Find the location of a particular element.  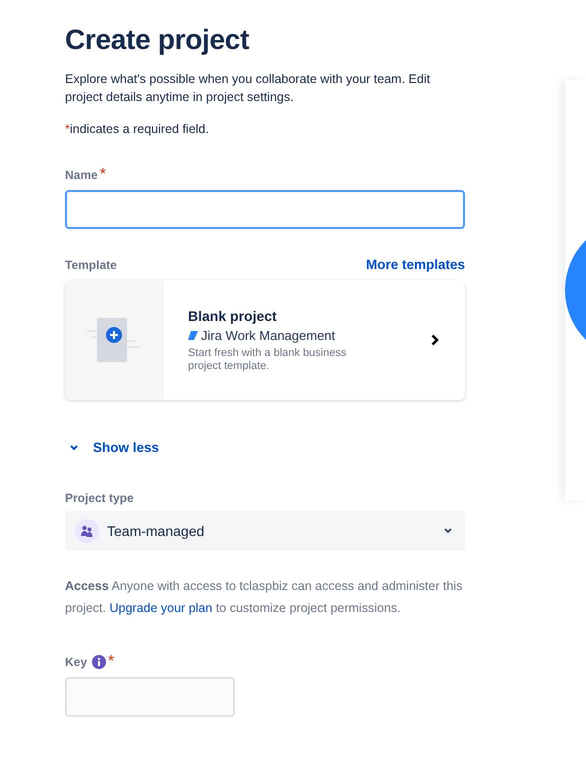

template-title: Blank project is located at coordinates (233, 316).